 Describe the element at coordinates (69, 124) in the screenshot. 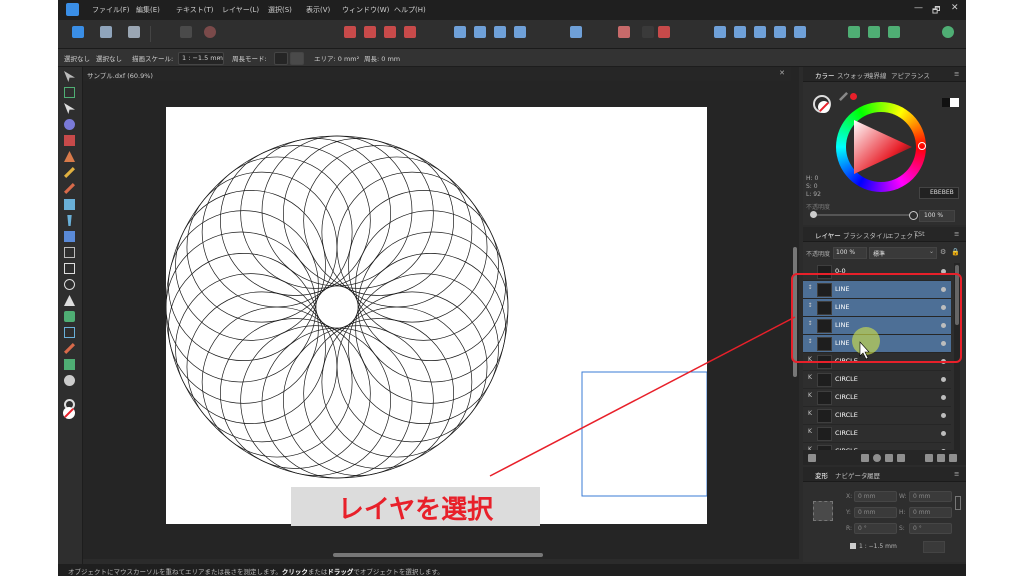

I see `contour-tool-icon` at that location.